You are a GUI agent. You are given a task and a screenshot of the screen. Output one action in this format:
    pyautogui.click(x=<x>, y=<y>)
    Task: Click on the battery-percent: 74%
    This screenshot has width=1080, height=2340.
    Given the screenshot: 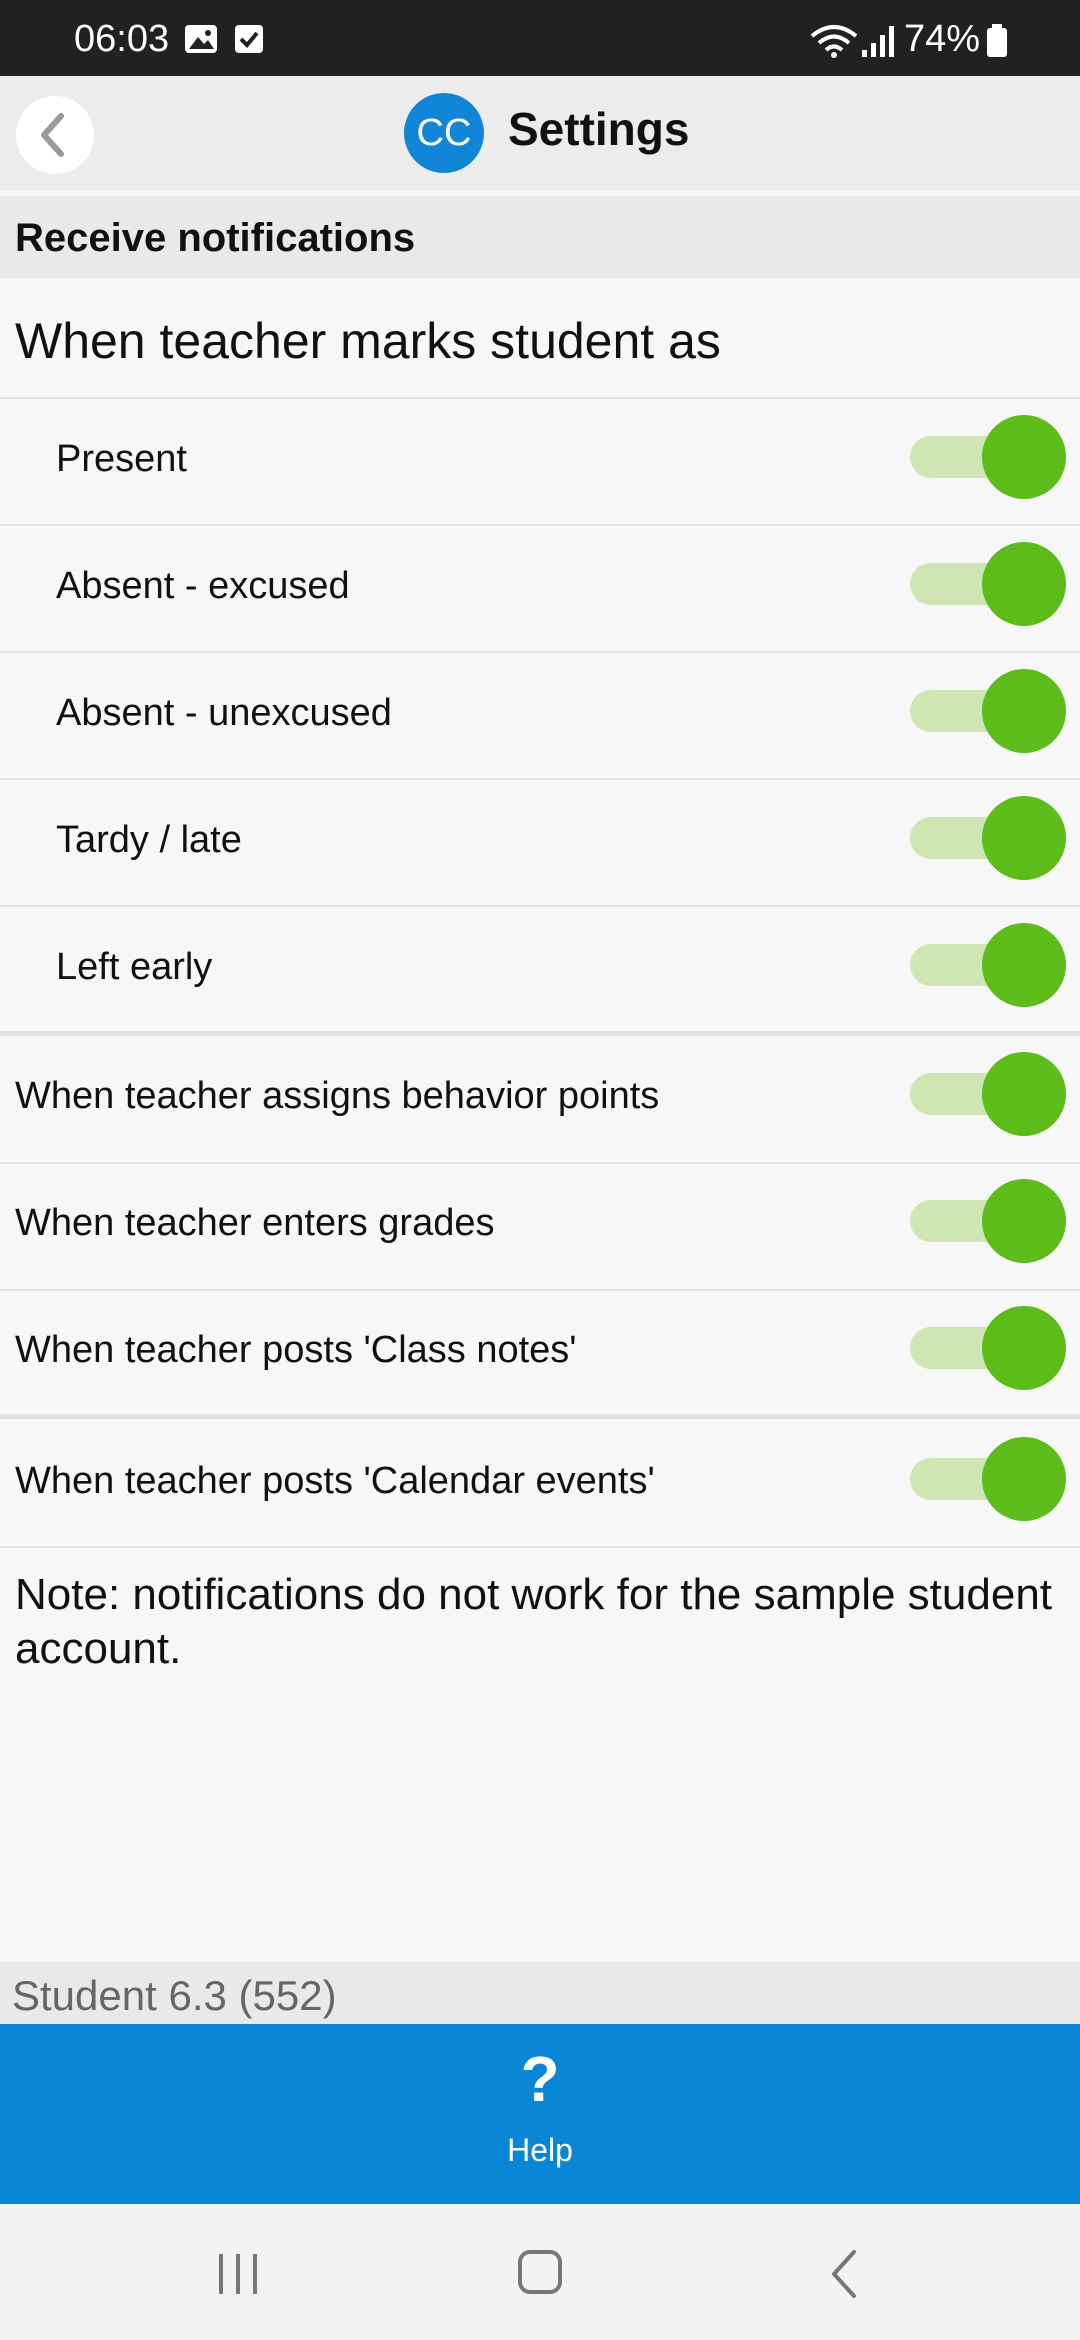 What is the action you would take?
    pyautogui.click(x=942, y=39)
    